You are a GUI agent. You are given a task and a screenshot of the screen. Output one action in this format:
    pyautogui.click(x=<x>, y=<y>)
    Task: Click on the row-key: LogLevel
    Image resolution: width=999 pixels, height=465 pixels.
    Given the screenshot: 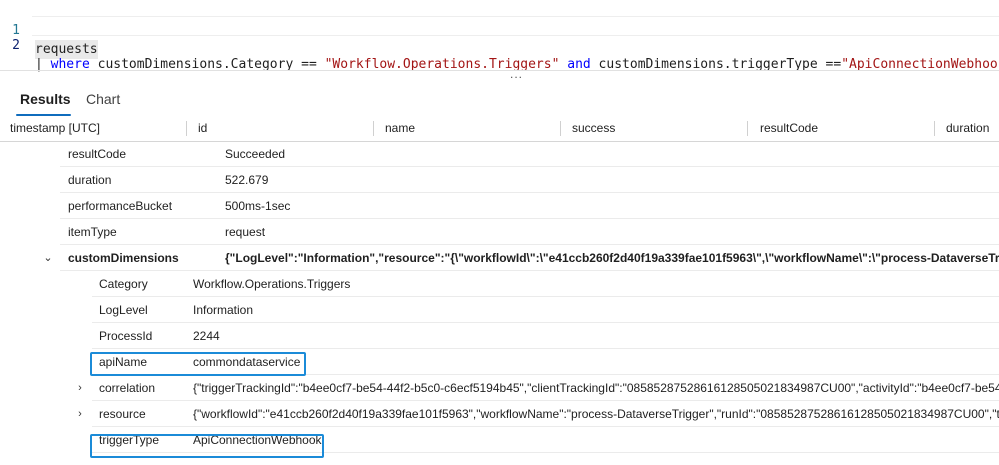 What is the action you would take?
    pyautogui.click(x=123, y=310)
    